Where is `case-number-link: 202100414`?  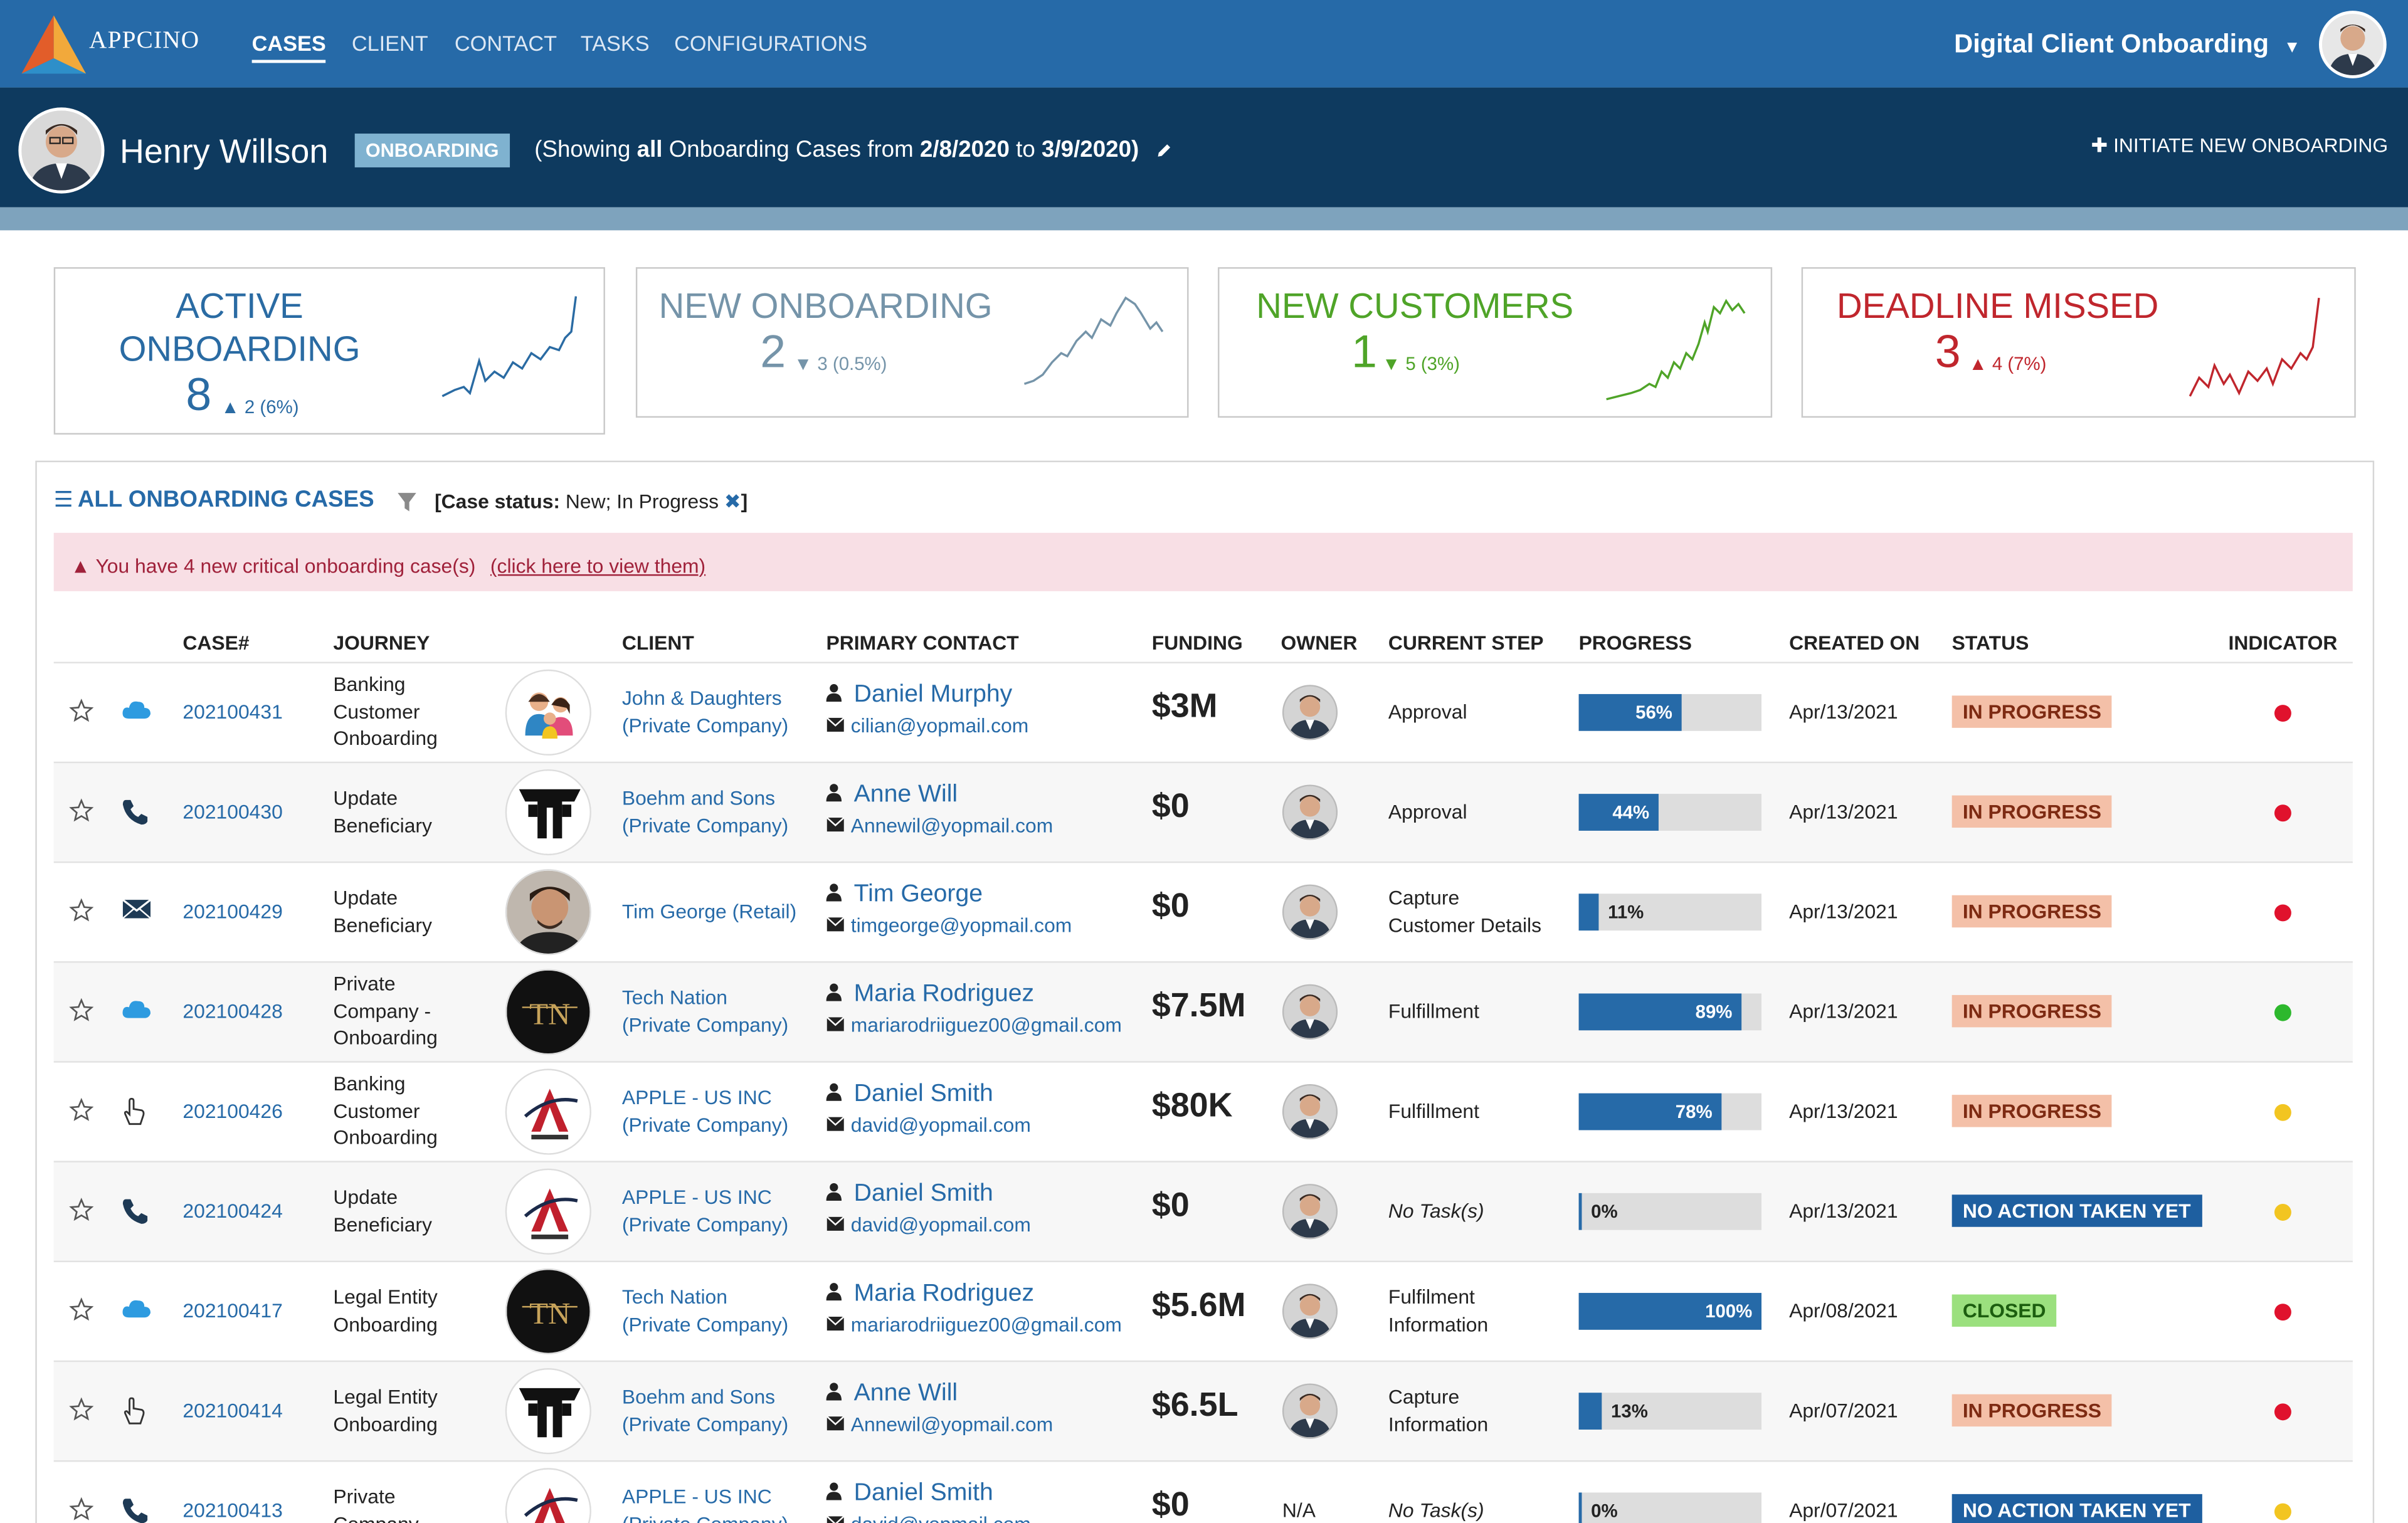
case-number-link: 202100414 is located at coordinates (232, 1409).